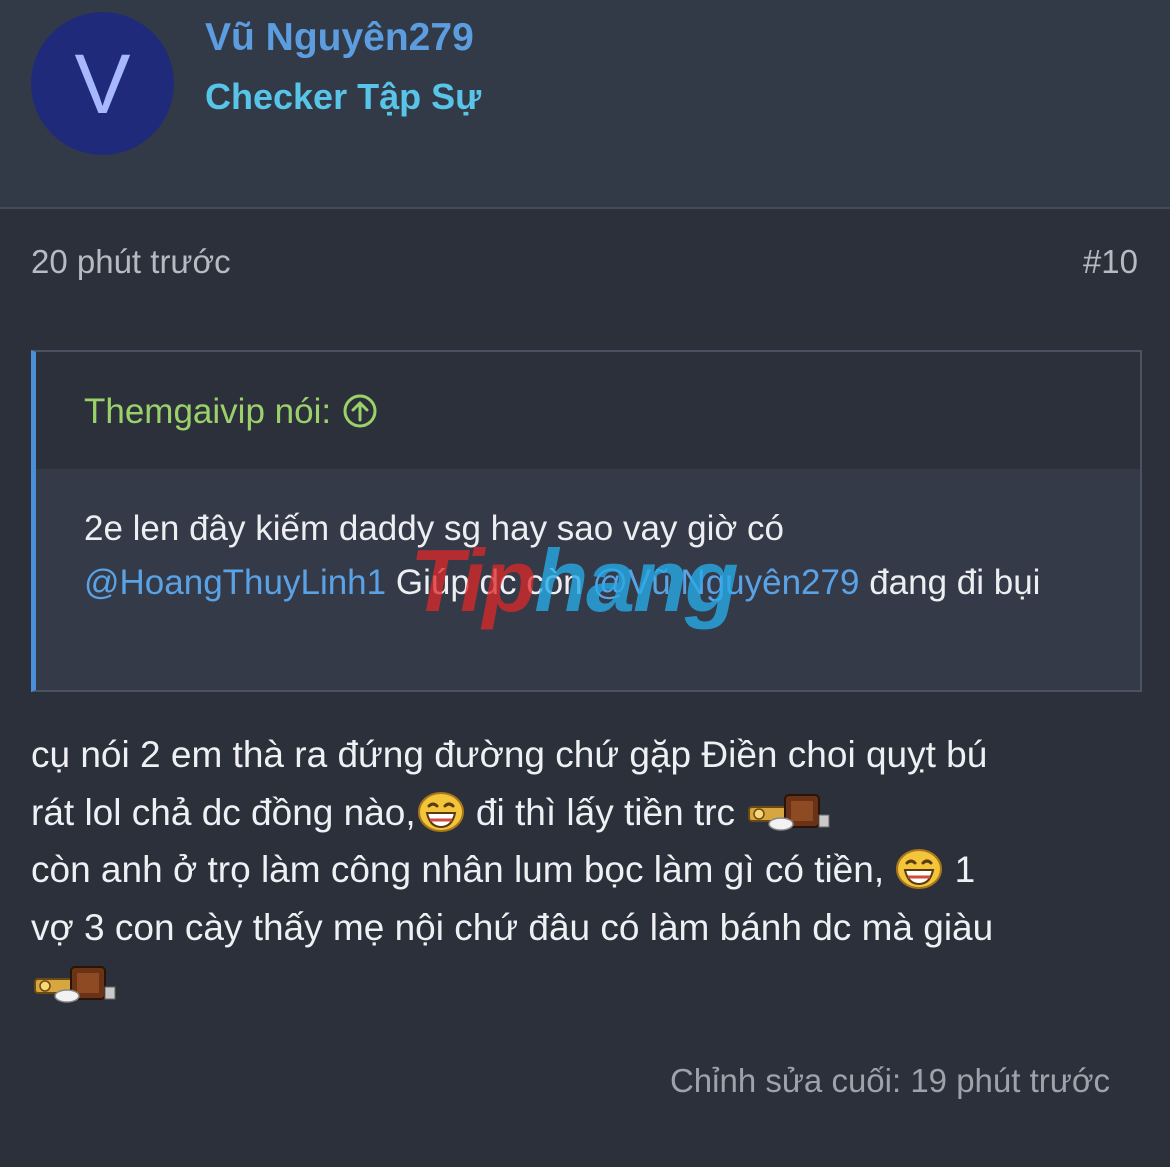 This screenshot has width=1170, height=1167. Describe the element at coordinates (360, 411) in the screenshot. I see `arrow-up-circle-icon` at that location.